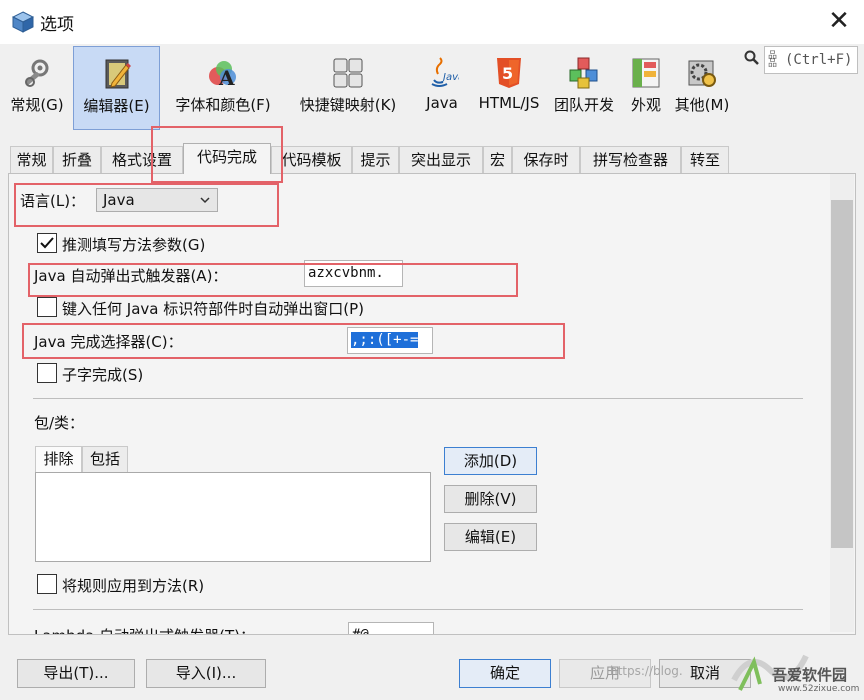 This screenshot has height=700, width=864. Describe the element at coordinates (385, 340) in the screenshot. I see `selectors-value: ,;:([+-=` at that location.